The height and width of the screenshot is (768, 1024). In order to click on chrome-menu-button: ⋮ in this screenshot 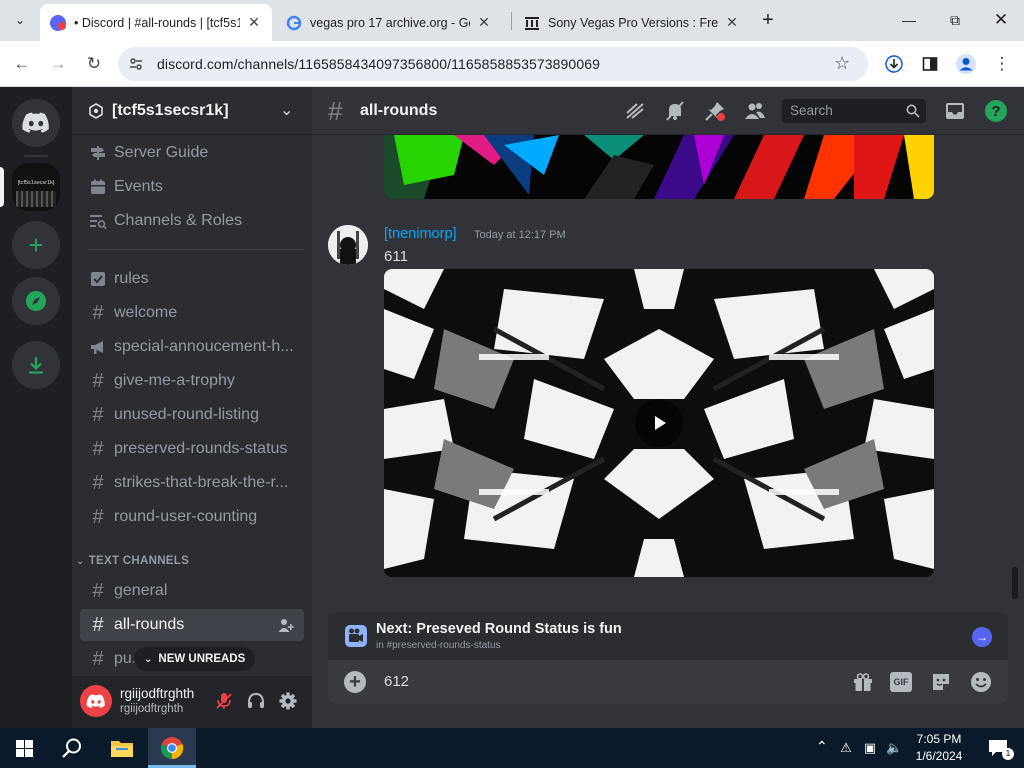, I will do `click(1002, 64)`.